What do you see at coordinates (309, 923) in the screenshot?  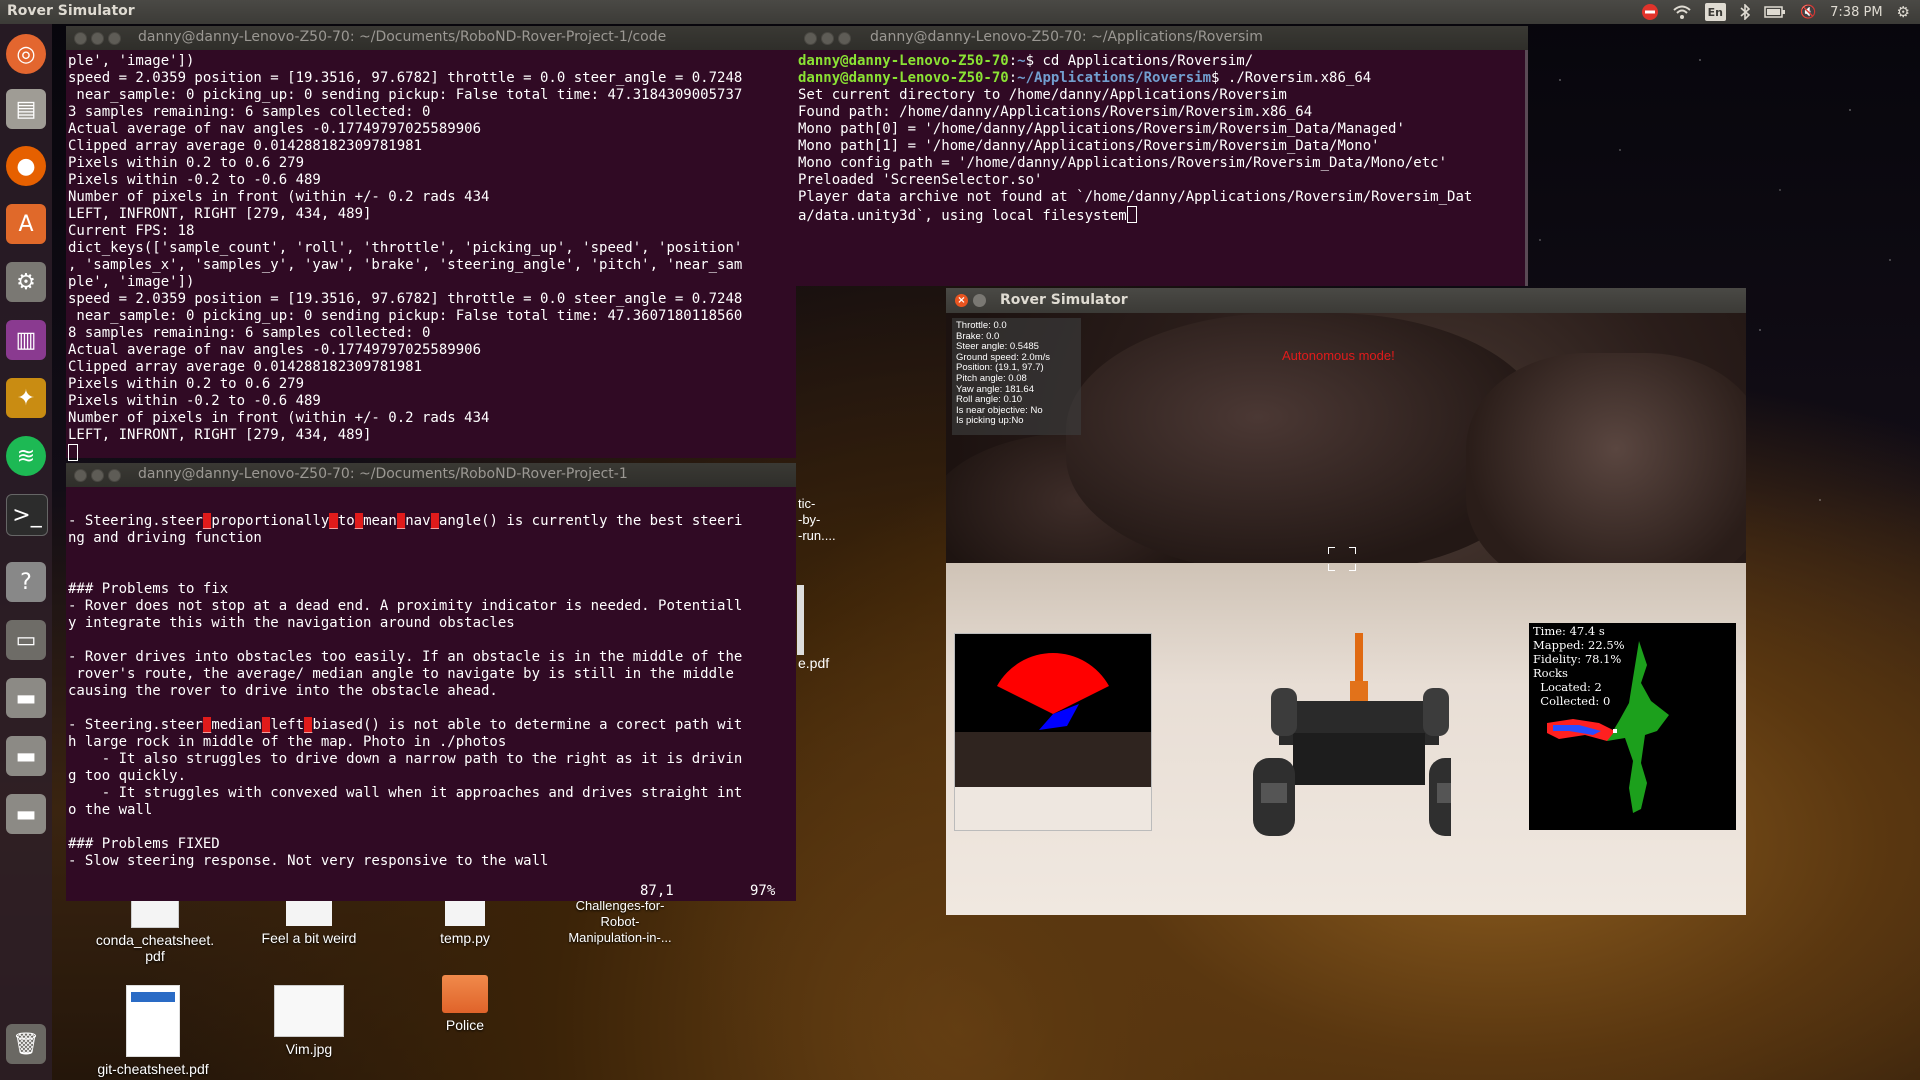 I see `desktop-icon-feel-a-bit-weird: Feel a bit weird` at bounding box center [309, 923].